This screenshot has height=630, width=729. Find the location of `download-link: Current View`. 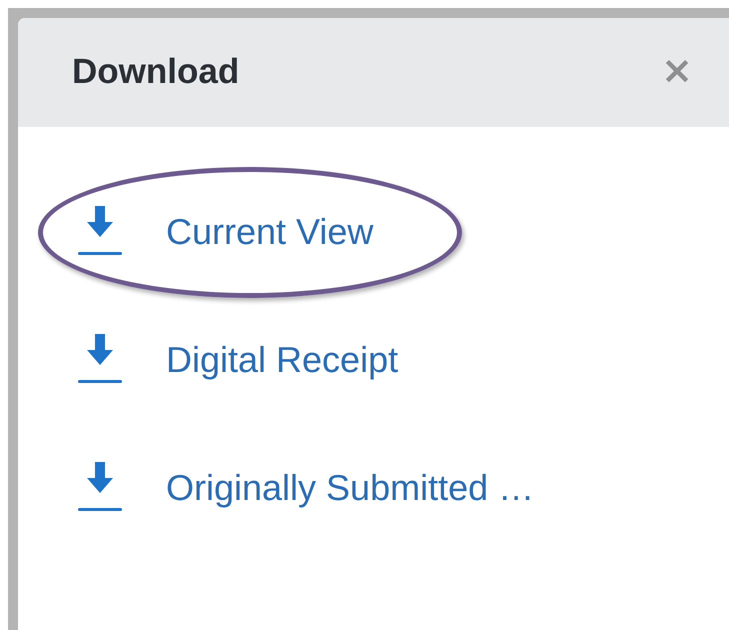

download-link: Current View is located at coordinates (250, 232).